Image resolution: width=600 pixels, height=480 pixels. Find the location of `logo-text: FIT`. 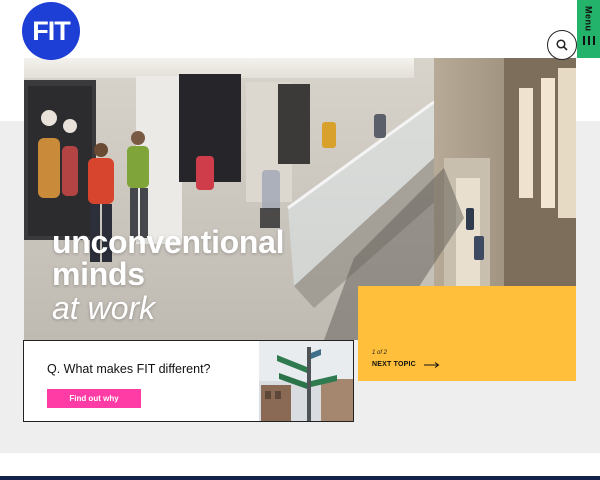

logo-text: FIT is located at coordinates (51, 30).